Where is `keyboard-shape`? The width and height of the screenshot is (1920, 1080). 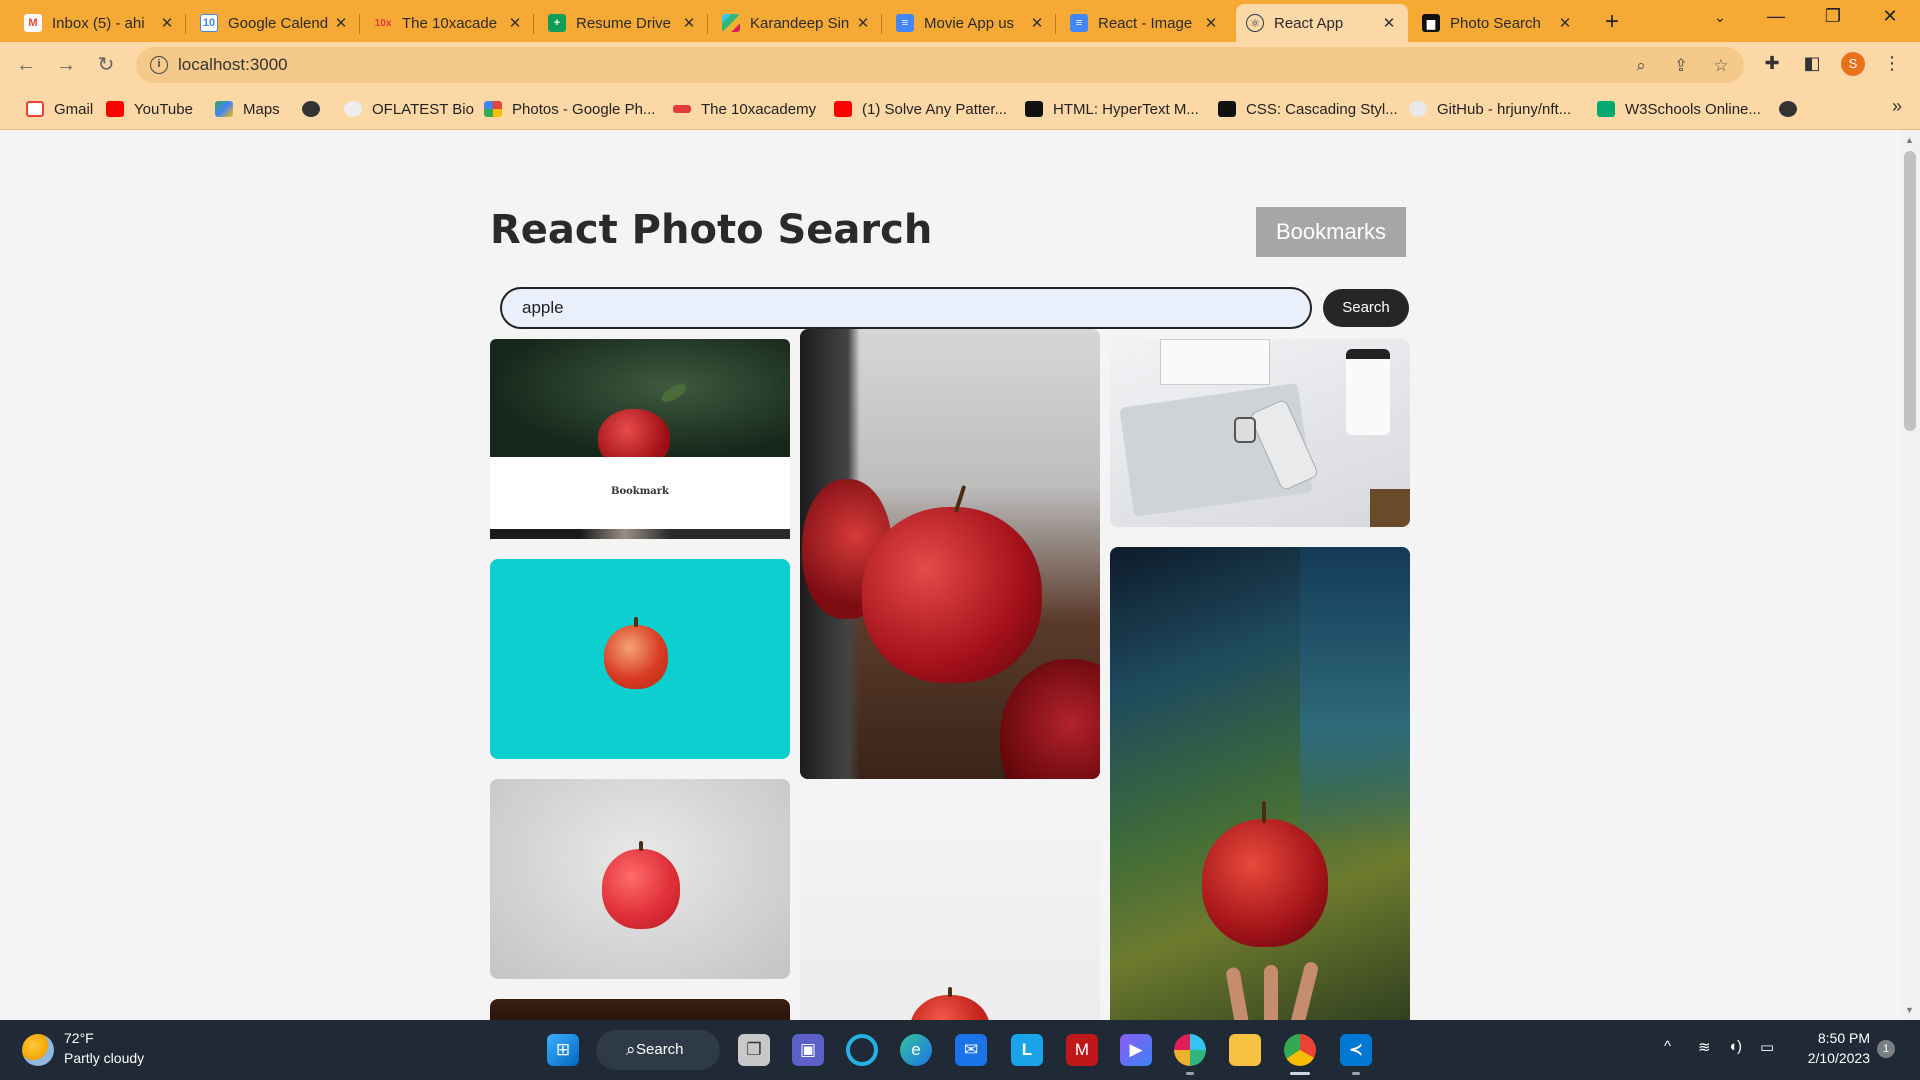
keyboard-shape is located at coordinates (1215, 362).